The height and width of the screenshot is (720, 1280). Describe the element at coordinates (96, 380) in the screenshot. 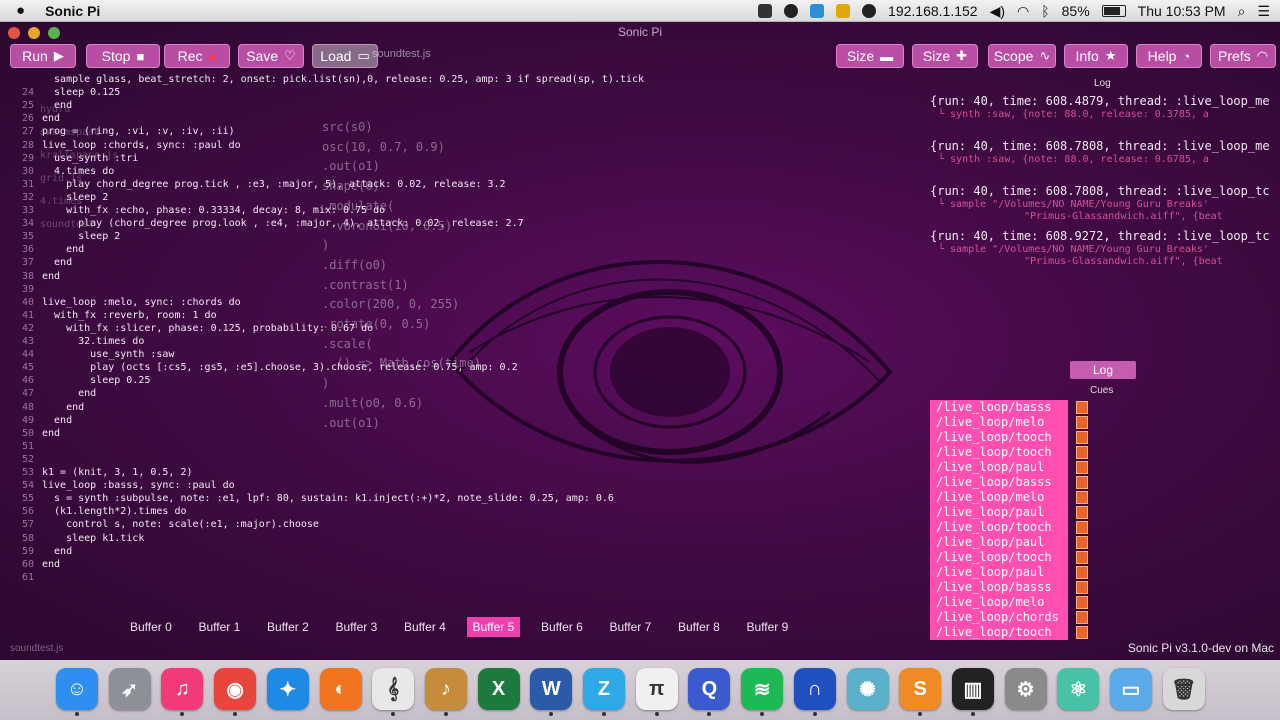

I see `code-line: sleep 0.25` at that location.